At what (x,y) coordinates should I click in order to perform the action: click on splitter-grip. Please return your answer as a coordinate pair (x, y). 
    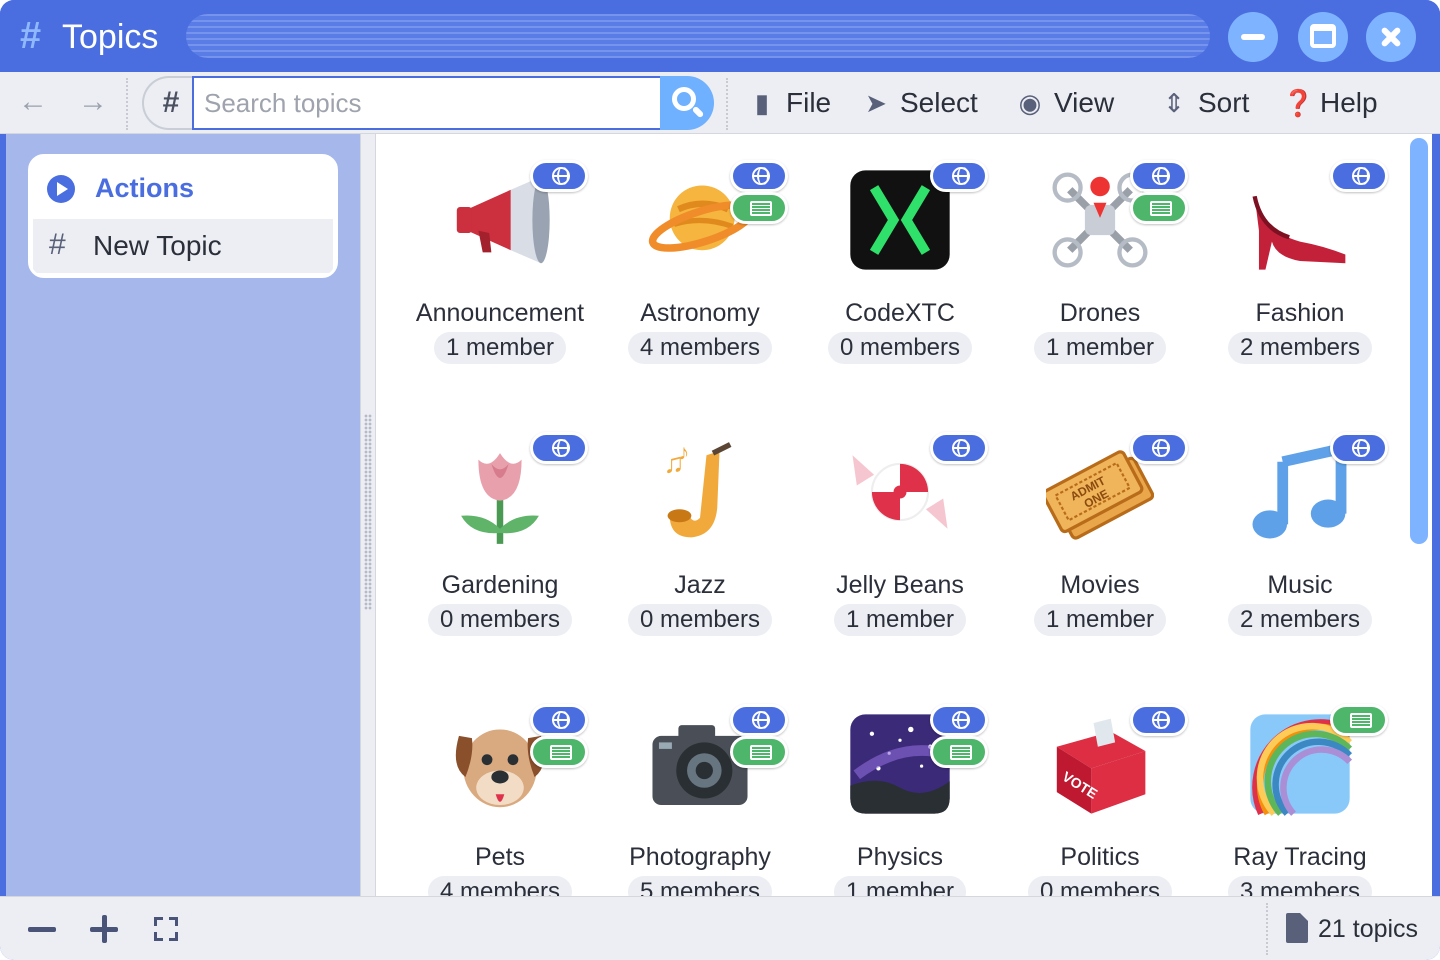
    Looking at the image, I should click on (368, 512).